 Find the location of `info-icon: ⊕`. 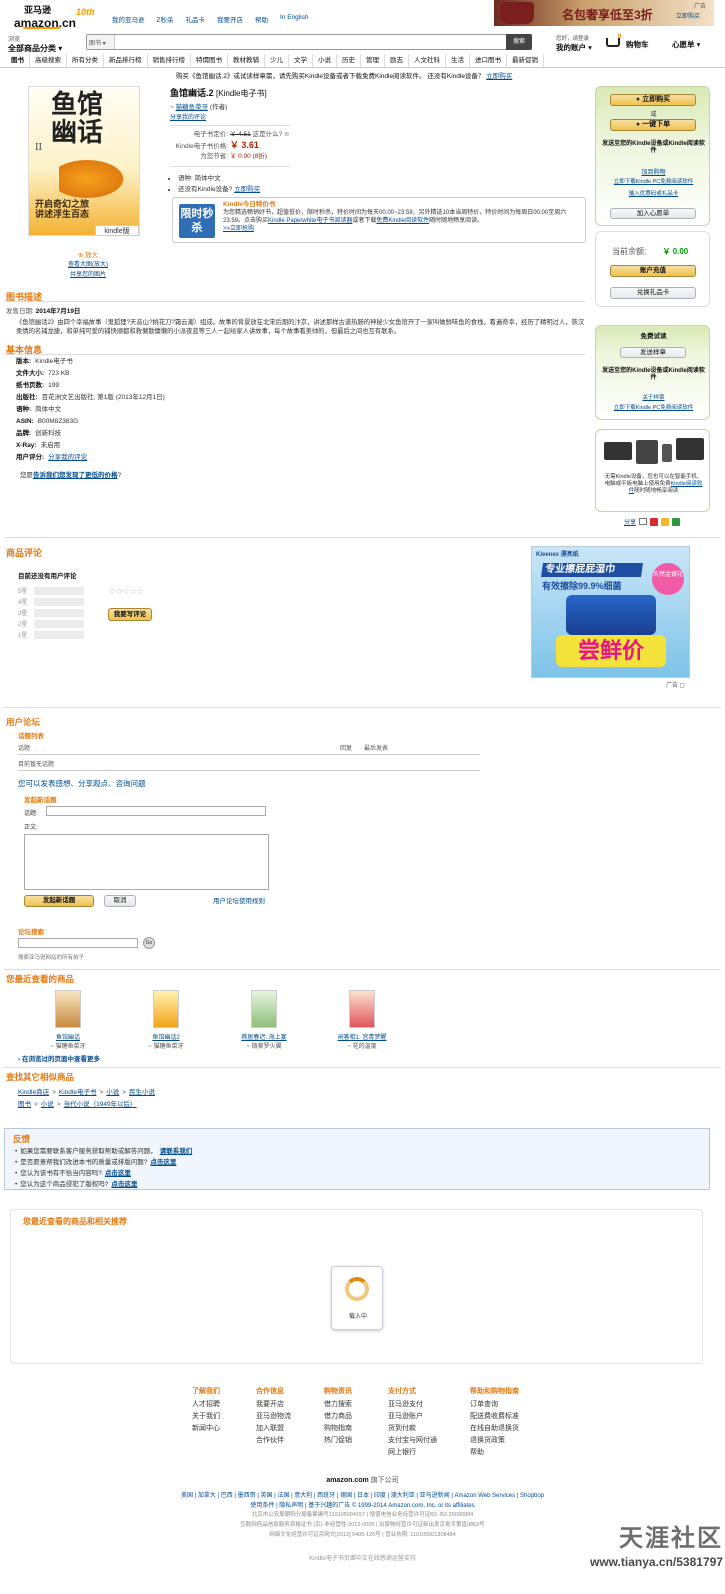

info-icon: ⊕ is located at coordinates (286, 134).